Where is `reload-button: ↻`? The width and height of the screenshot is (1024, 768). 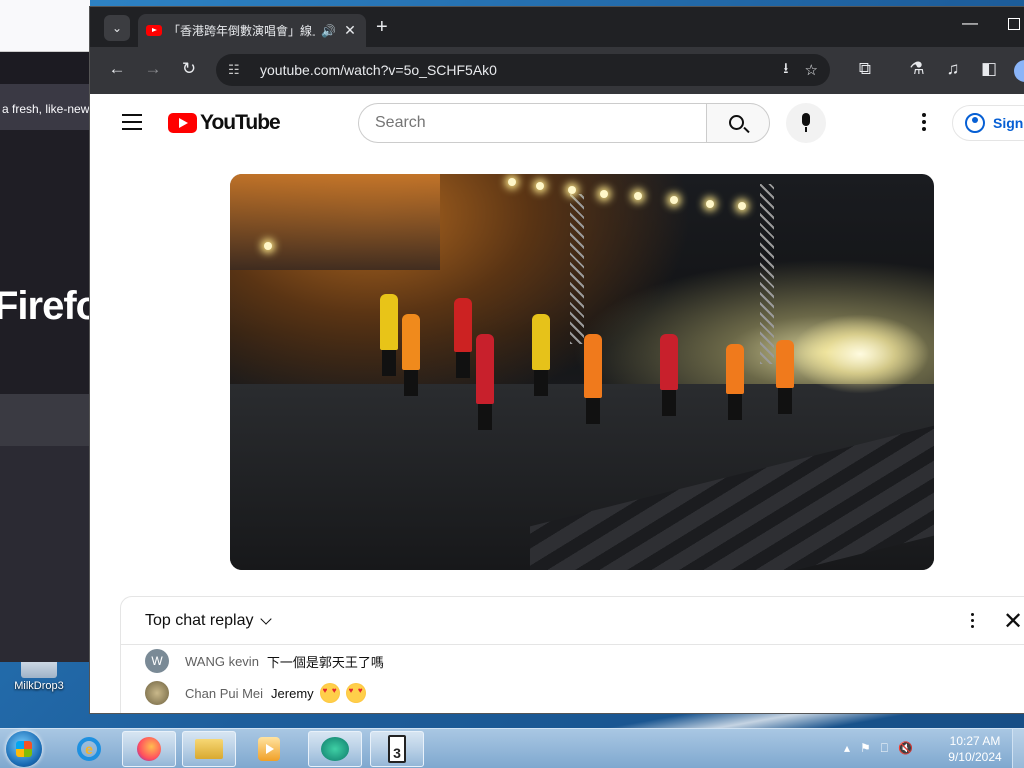 reload-button: ↻ is located at coordinates (189, 69).